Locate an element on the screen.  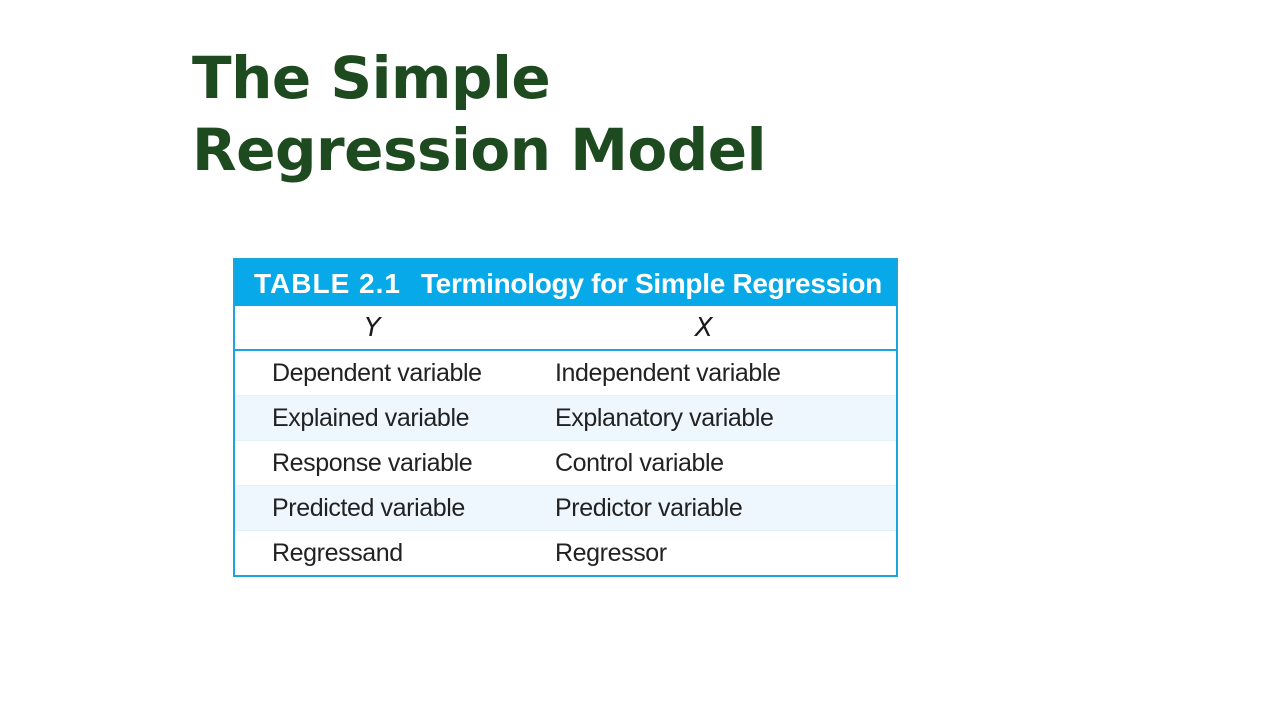
slide-title: The Simple Regression Model is located at coordinates (479, 114).